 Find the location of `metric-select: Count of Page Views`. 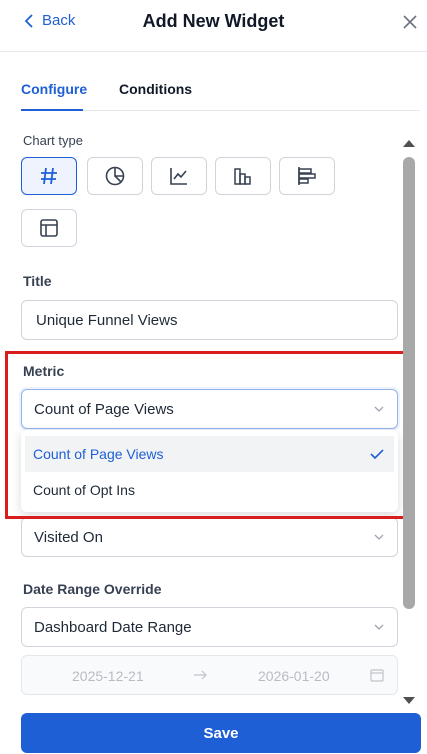

metric-select: Count of Page Views is located at coordinates (209, 409).